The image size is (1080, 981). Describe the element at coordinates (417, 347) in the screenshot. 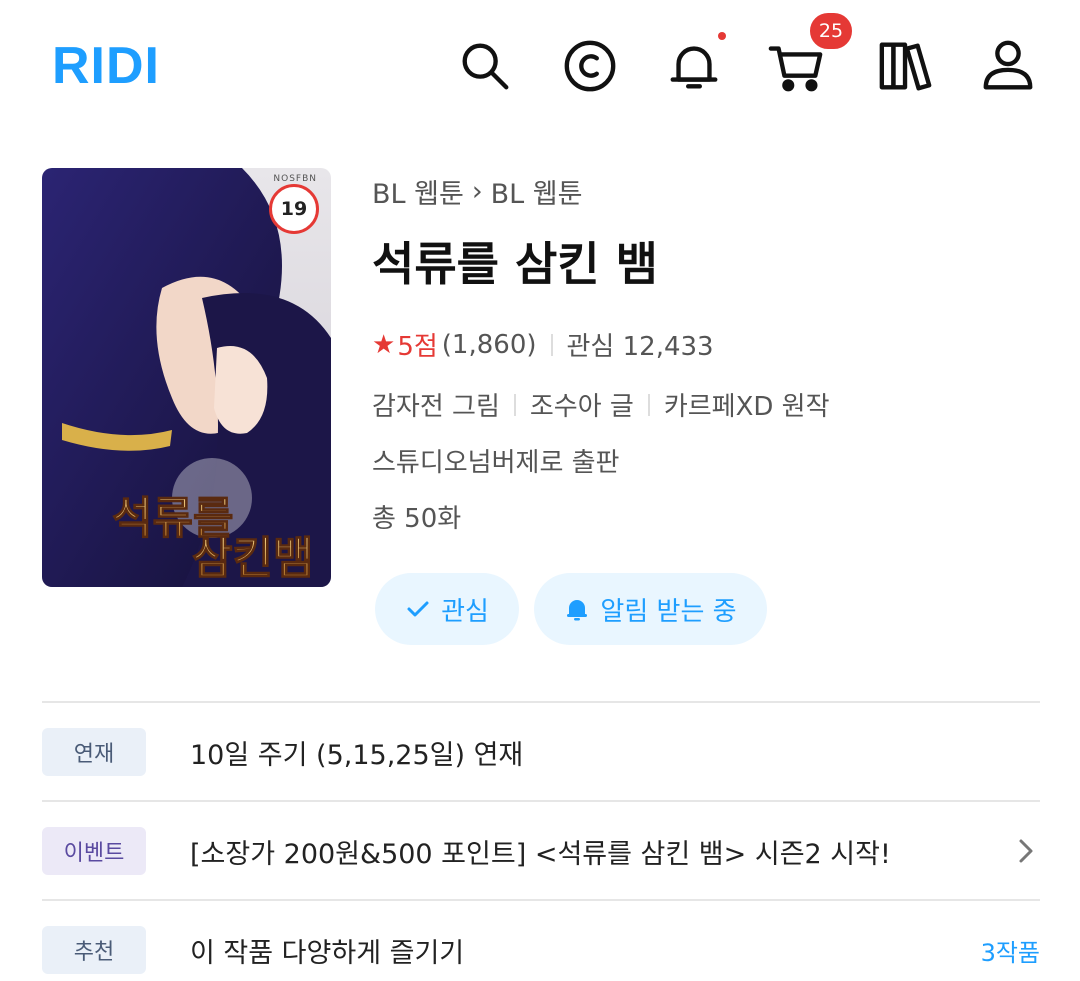

I see `rating-score: 5점` at that location.